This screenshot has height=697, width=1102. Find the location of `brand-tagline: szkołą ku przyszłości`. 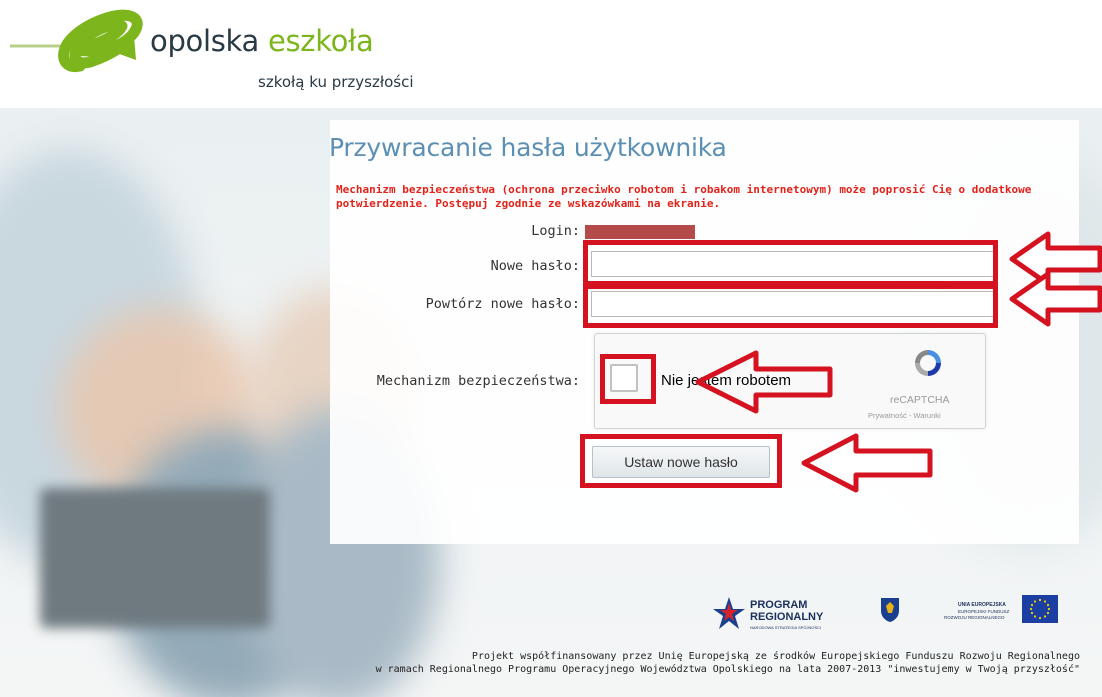

brand-tagline: szkołą ku przyszłości is located at coordinates (336, 82).